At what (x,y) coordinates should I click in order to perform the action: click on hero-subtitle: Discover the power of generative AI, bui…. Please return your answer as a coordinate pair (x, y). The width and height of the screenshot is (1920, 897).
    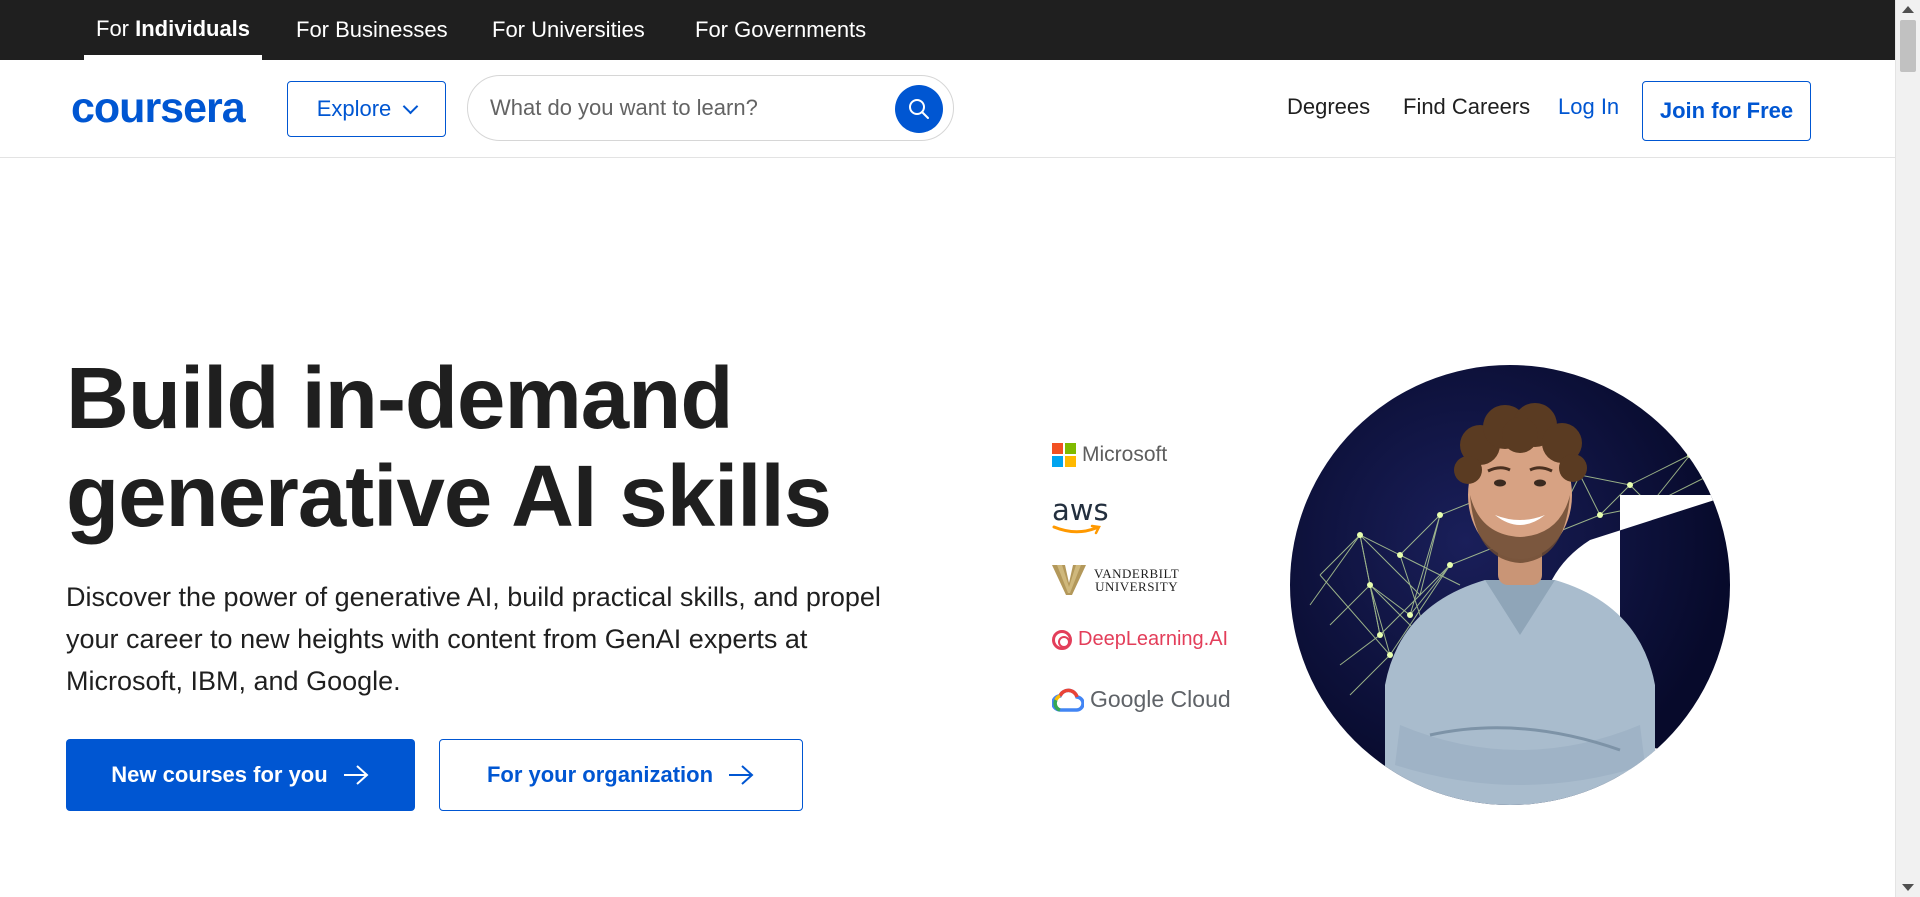
    Looking at the image, I should click on (506, 639).